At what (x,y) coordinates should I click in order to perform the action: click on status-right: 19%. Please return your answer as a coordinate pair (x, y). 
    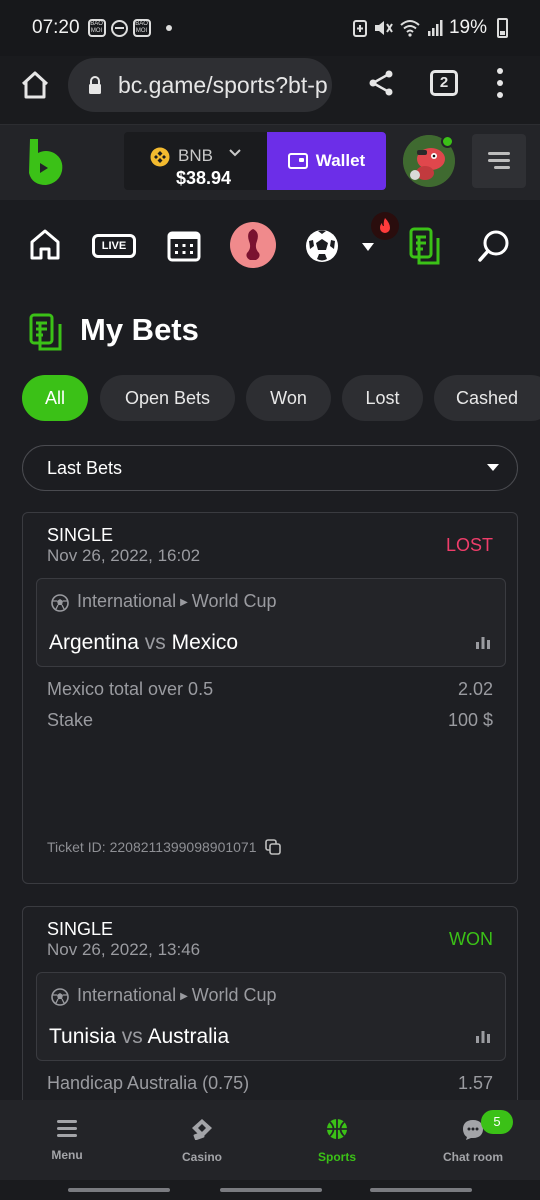
    Looking at the image, I should click on (430, 28).